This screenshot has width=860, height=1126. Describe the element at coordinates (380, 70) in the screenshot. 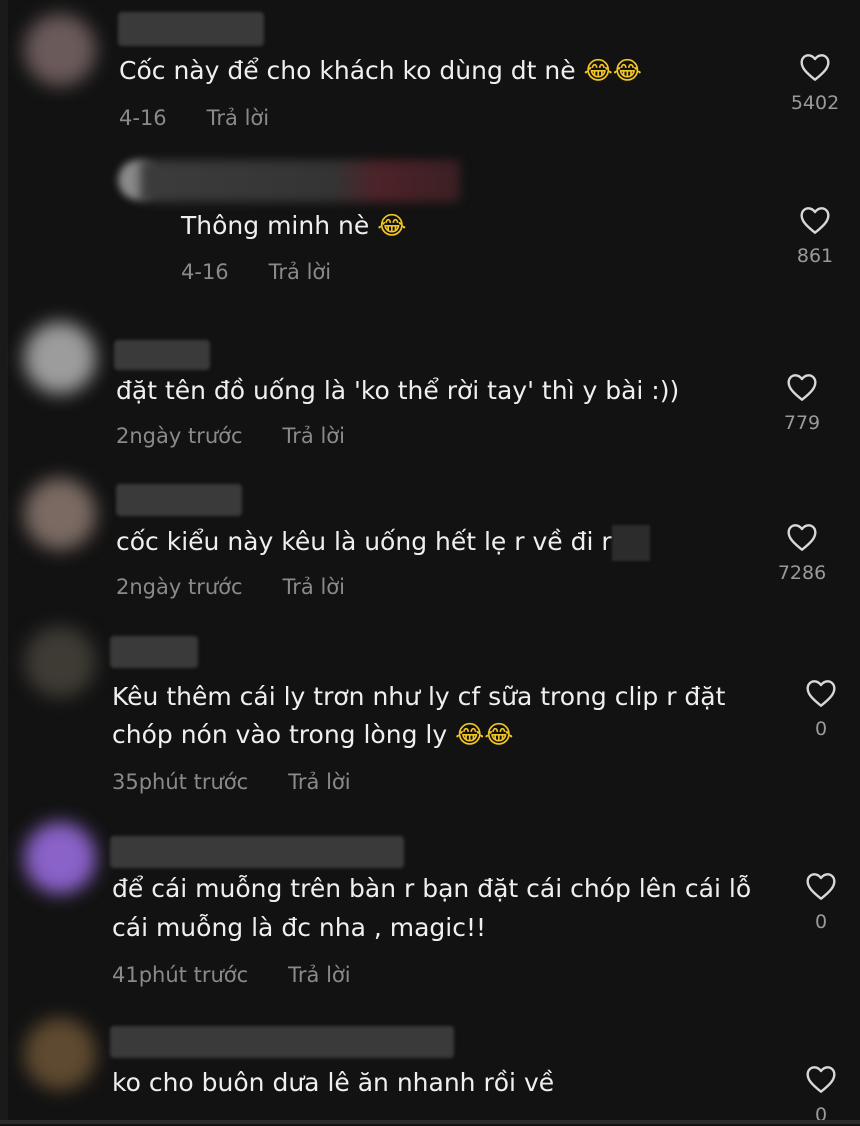

I see `comment-text: Cốc này để cho khách ko dùng dt nè 😂😂` at that location.